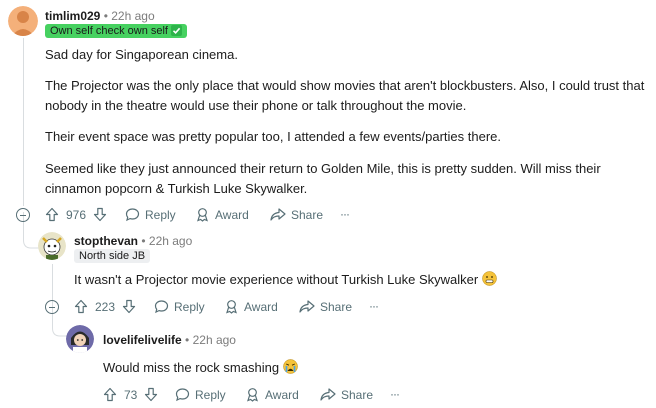 The image size is (656, 408). I want to click on vote-group: 976, so click(76, 214).